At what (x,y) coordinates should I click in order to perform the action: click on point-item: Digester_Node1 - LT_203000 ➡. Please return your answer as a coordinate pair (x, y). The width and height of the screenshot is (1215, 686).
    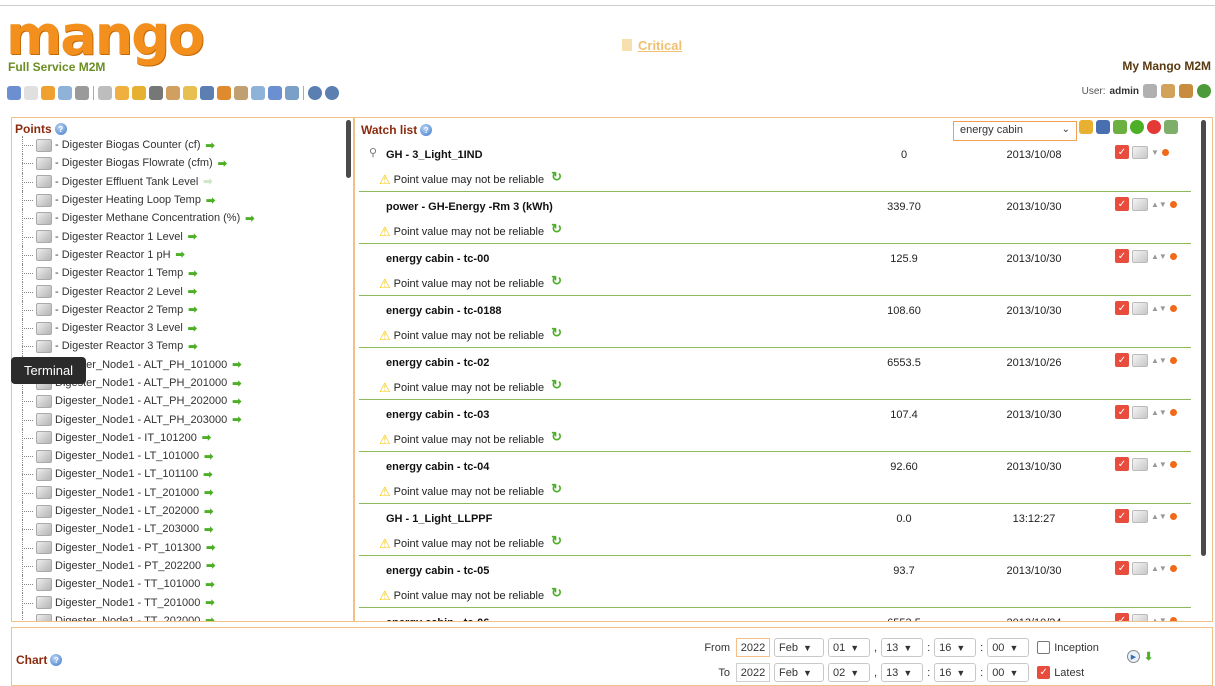
    Looking at the image, I should click on (182, 529).